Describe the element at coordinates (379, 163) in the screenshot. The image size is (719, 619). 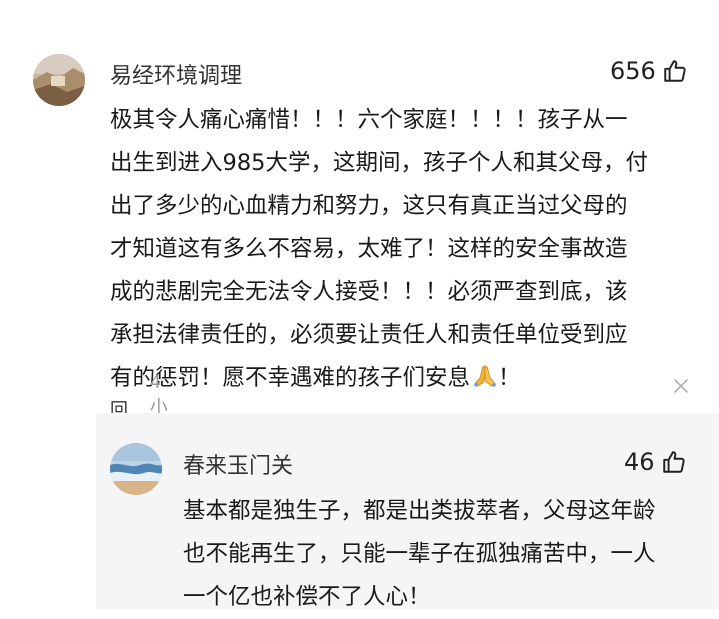
I see `comment-line: 出生到进入985大学，这期间，孩子个人和其父母，付` at that location.